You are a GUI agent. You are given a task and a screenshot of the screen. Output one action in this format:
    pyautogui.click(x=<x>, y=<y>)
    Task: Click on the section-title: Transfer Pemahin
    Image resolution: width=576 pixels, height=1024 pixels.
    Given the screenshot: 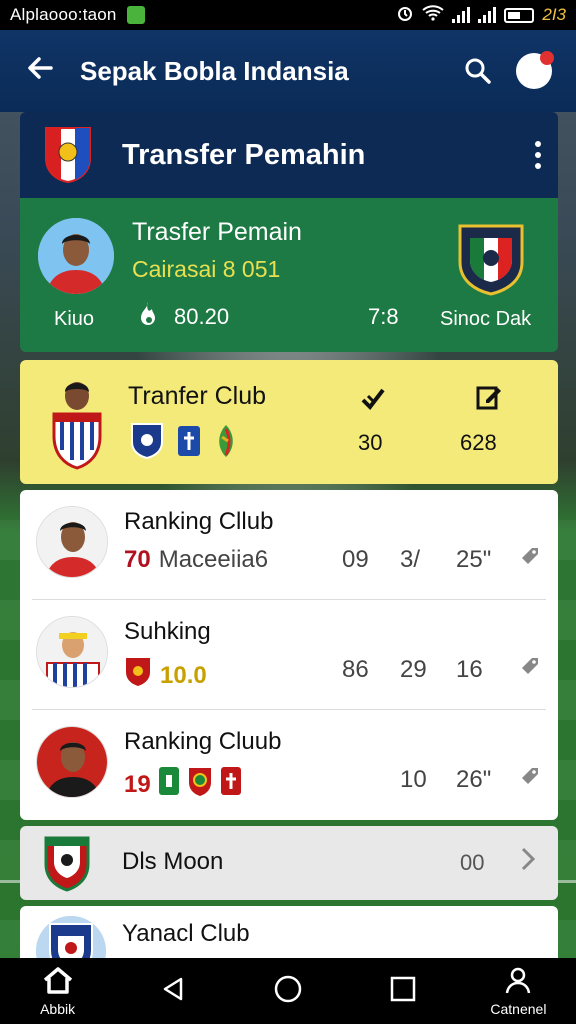 What is the action you would take?
    pyautogui.click(x=244, y=154)
    